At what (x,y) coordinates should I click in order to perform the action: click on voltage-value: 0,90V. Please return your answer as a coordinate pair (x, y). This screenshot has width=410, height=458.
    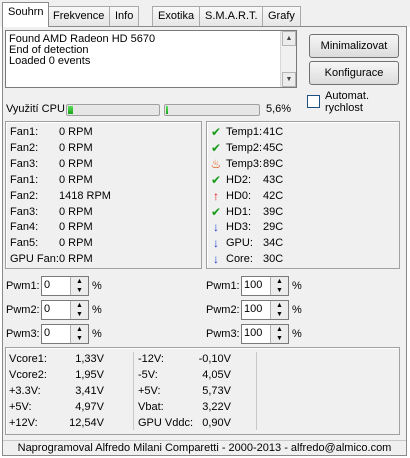
    Looking at the image, I should click on (216, 423).